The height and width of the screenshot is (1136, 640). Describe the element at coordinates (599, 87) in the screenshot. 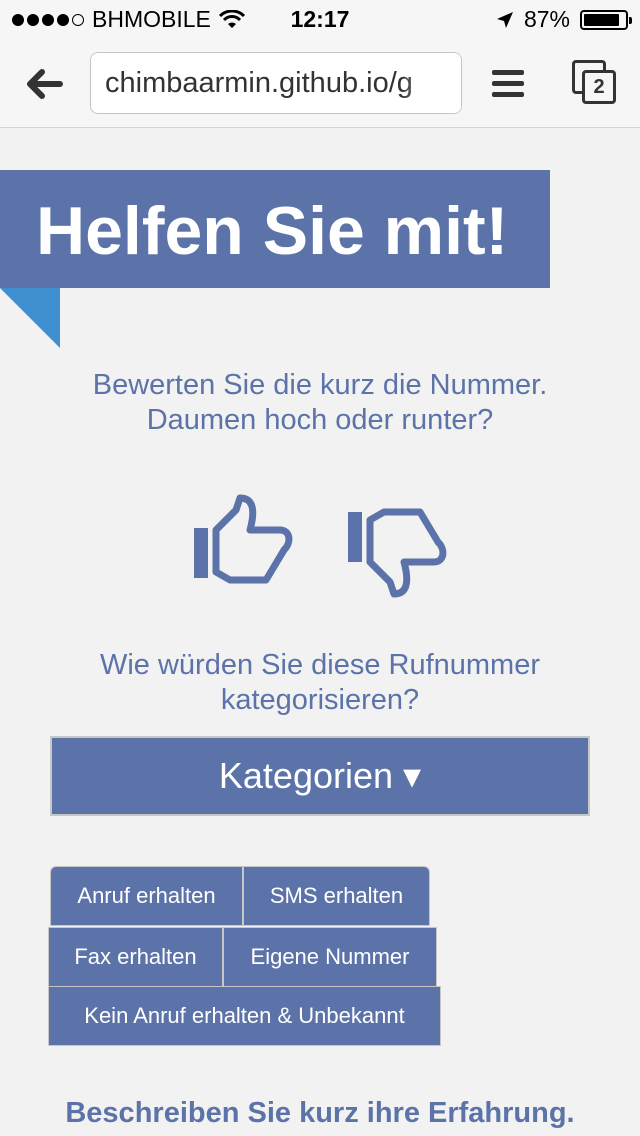

I see `tab-count: 2` at that location.